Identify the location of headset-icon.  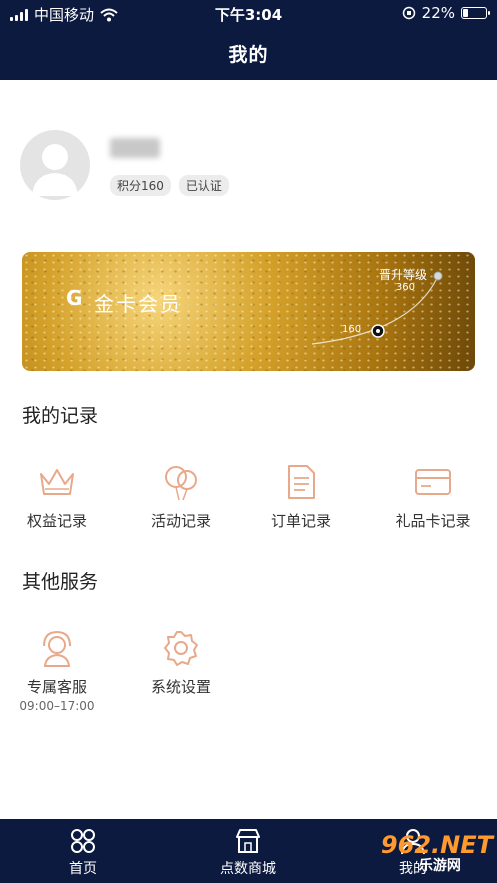
(57, 648).